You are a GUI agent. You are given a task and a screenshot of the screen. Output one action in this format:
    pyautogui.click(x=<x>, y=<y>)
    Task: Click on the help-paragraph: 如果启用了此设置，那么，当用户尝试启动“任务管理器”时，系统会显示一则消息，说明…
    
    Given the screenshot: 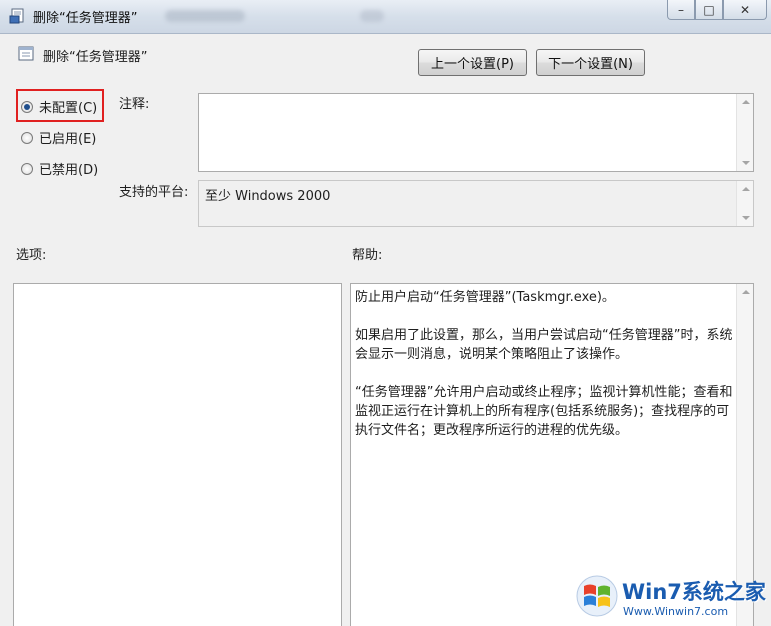 What is the action you would take?
    pyautogui.click(x=544, y=345)
    